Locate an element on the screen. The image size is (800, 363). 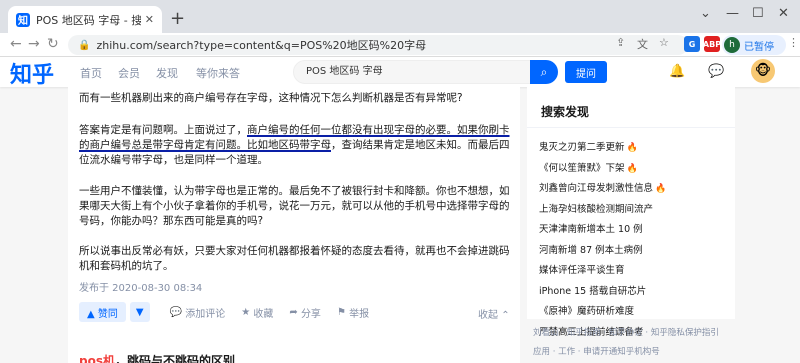
nav-vip: 会员 is located at coordinates (129, 73).